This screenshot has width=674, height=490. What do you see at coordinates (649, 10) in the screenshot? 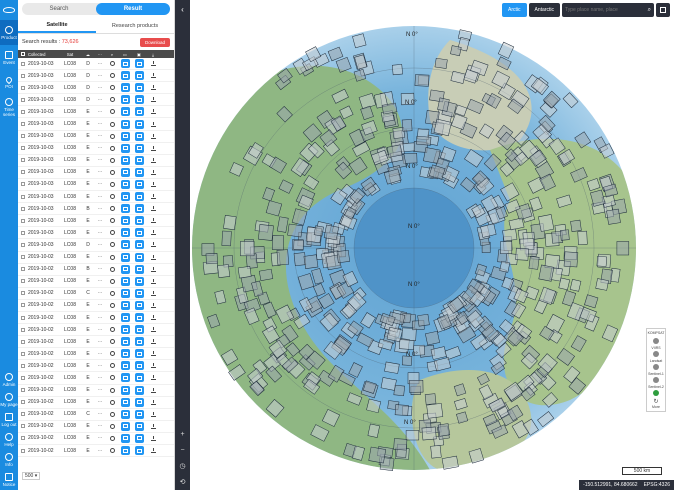
I see `search-icon: ⌕` at bounding box center [649, 10].